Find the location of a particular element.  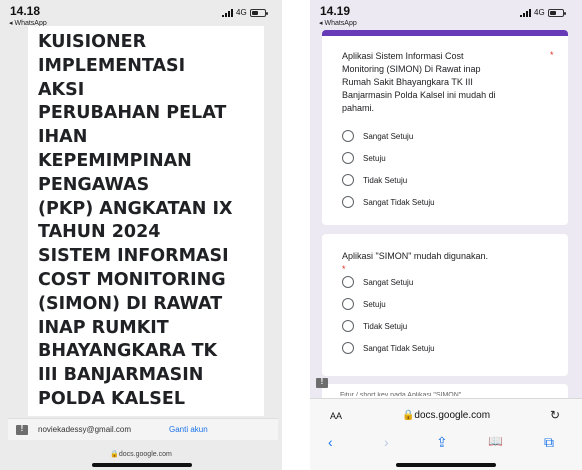

form-title-line: (PKP) ANGKATAN IX is located at coordinates (135, 208).